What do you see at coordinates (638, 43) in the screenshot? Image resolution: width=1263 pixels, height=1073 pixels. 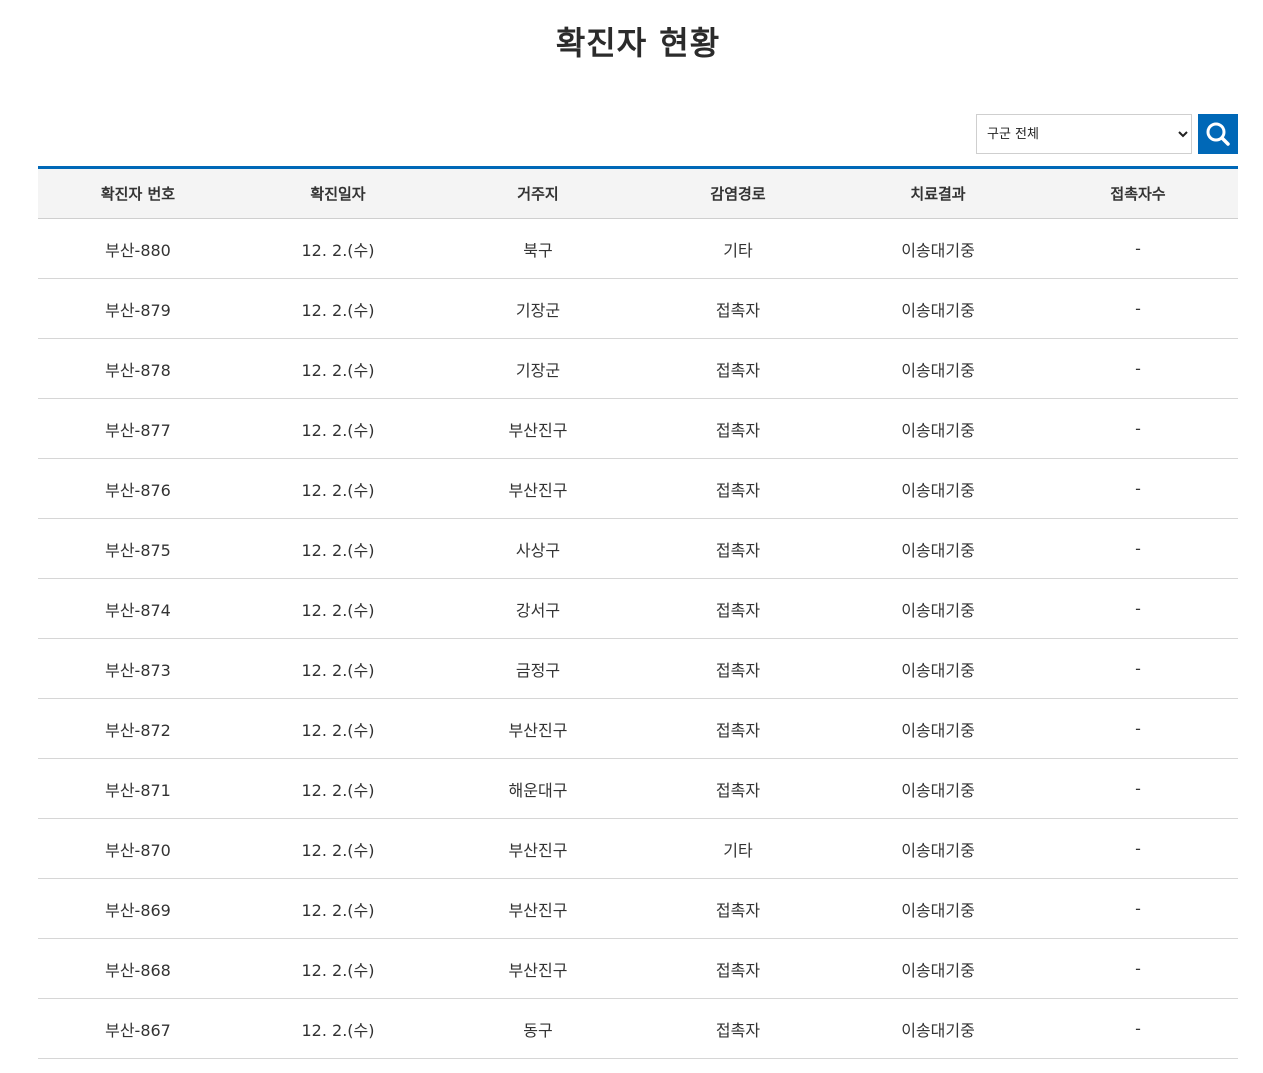 I see `page-title: 확진자 현황` at bounding box center [638, 43].